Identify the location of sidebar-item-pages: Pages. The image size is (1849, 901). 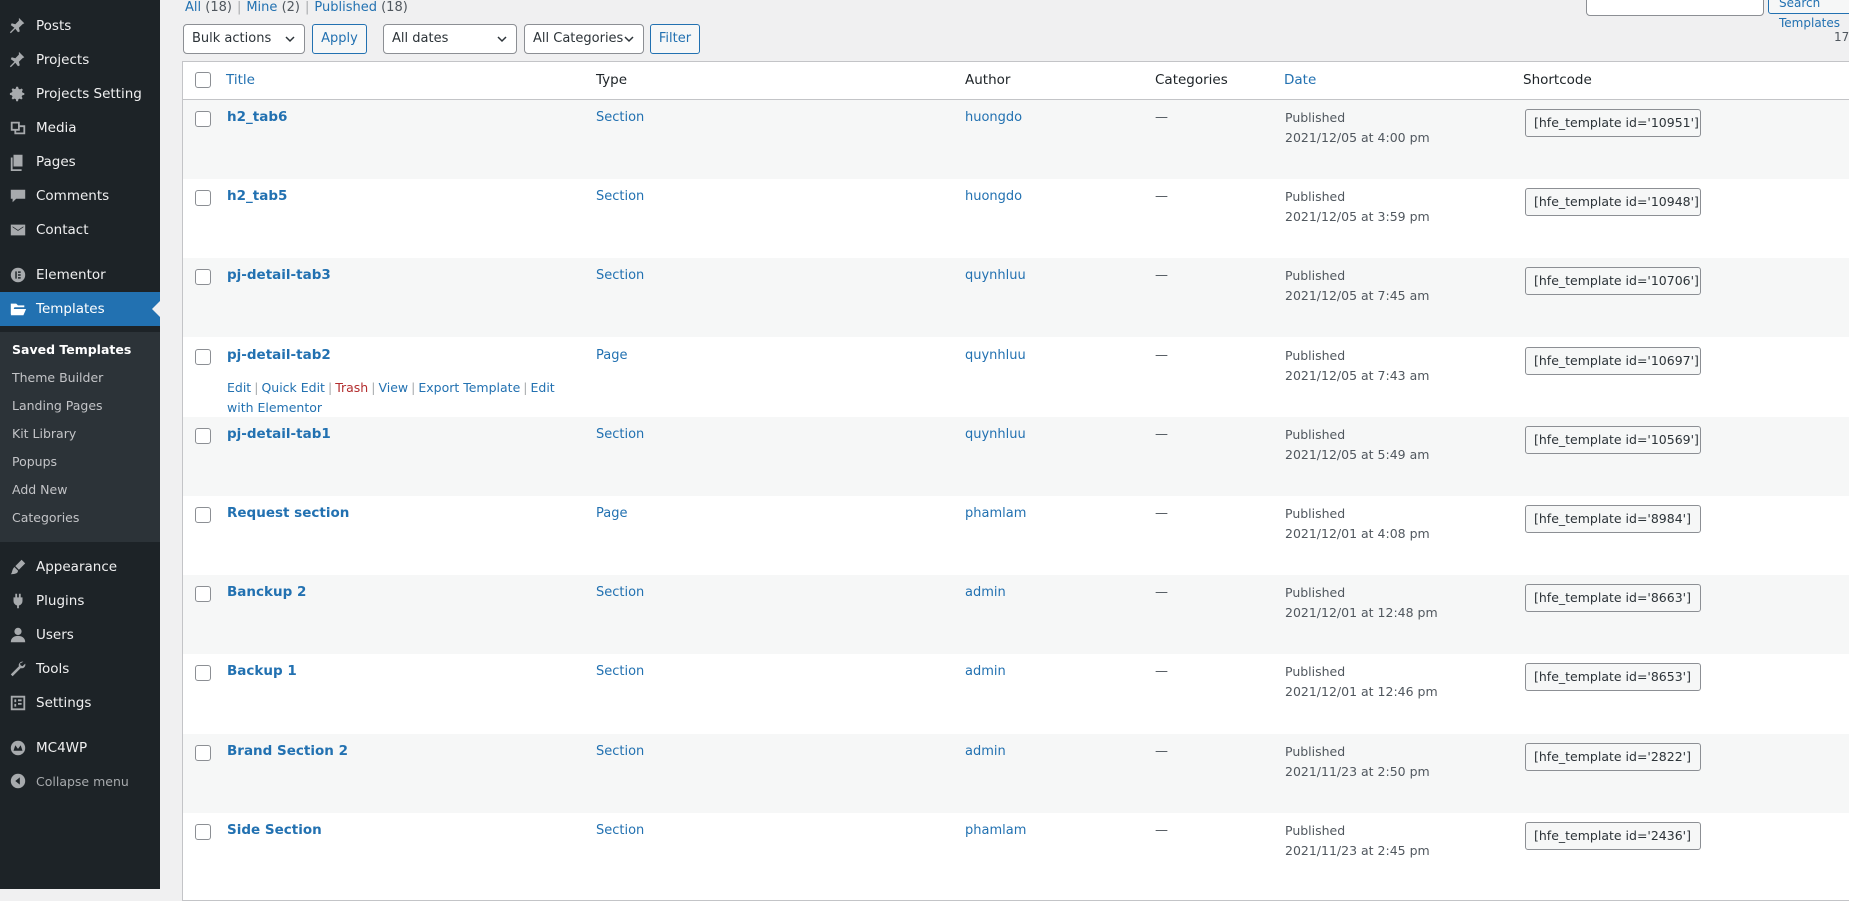
(80, 162).